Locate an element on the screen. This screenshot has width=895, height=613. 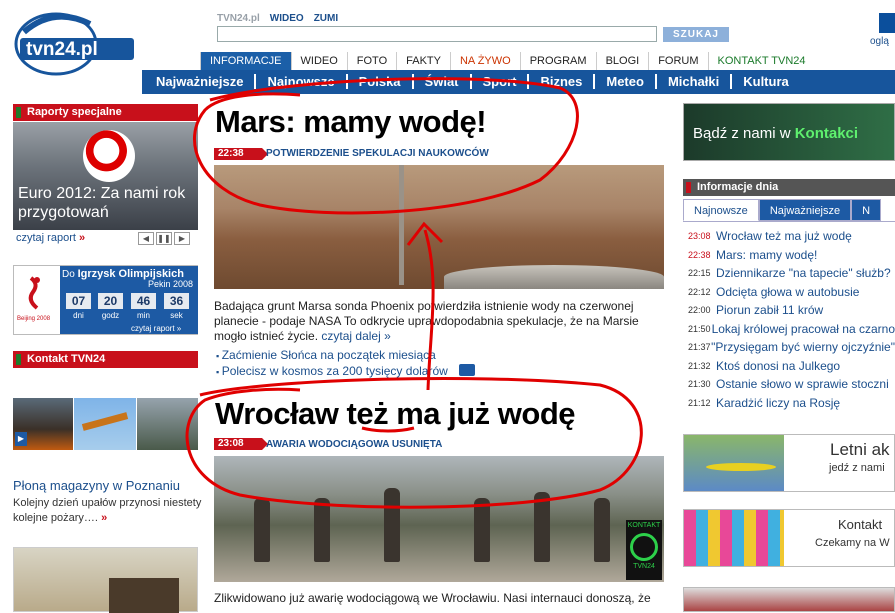
corner-widget is located at coordinates (887, 23).